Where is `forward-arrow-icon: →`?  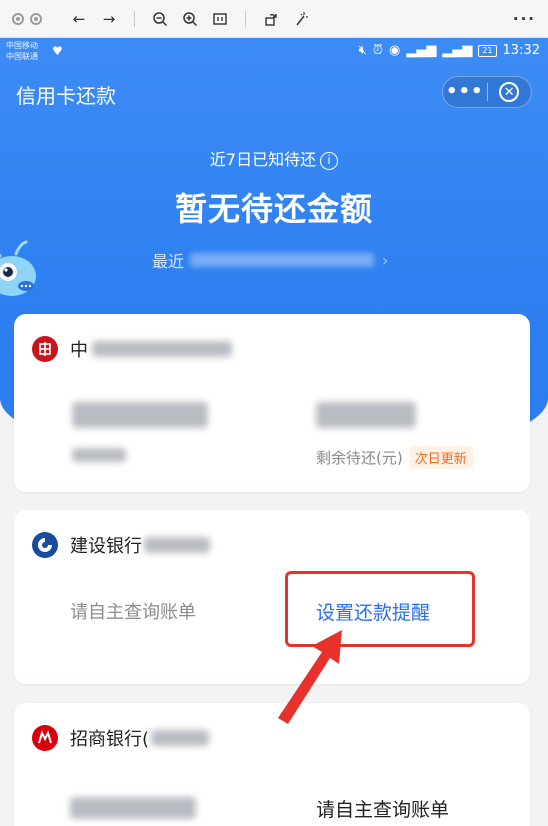 forward-arrow-icon: → is located at coordinates (109, 19).